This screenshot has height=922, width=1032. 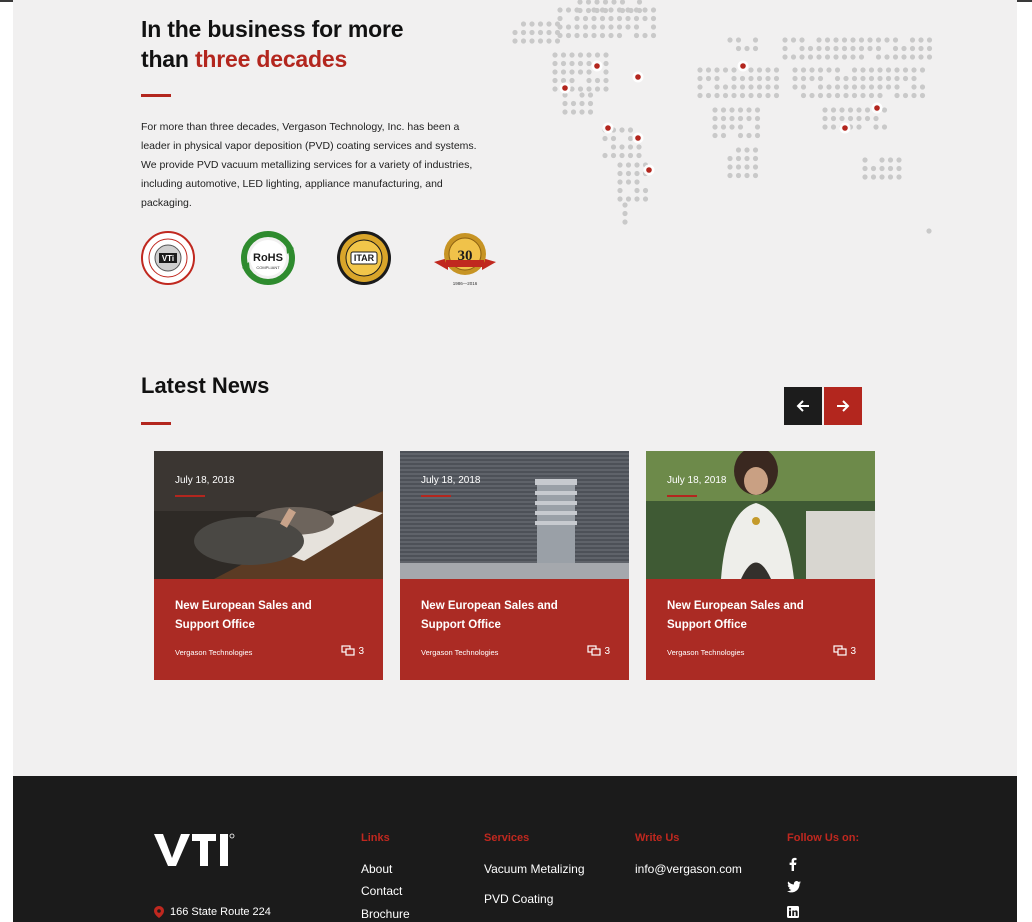 What do you see at coordinates (159, 912) in the screenshot?
I see `location-pin-icon` at bounding box center [159, 912].